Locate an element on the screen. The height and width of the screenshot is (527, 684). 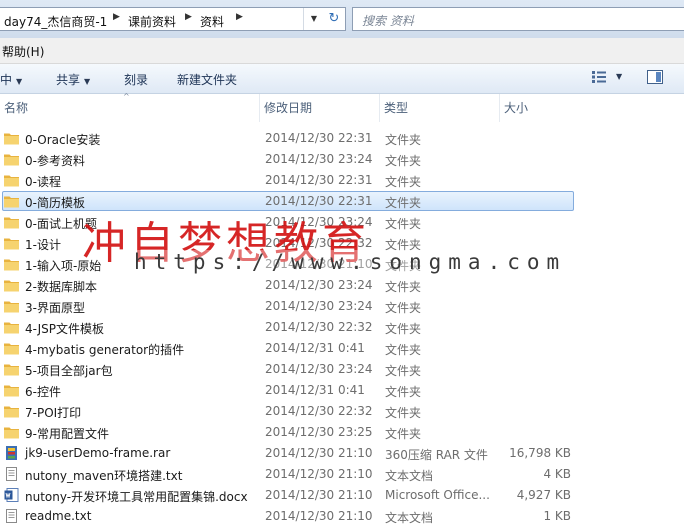
command-bar: 中 ▼ 共享 ▼ 刻录 新建文件夹 ▼ is located at coordinates (342, 79).